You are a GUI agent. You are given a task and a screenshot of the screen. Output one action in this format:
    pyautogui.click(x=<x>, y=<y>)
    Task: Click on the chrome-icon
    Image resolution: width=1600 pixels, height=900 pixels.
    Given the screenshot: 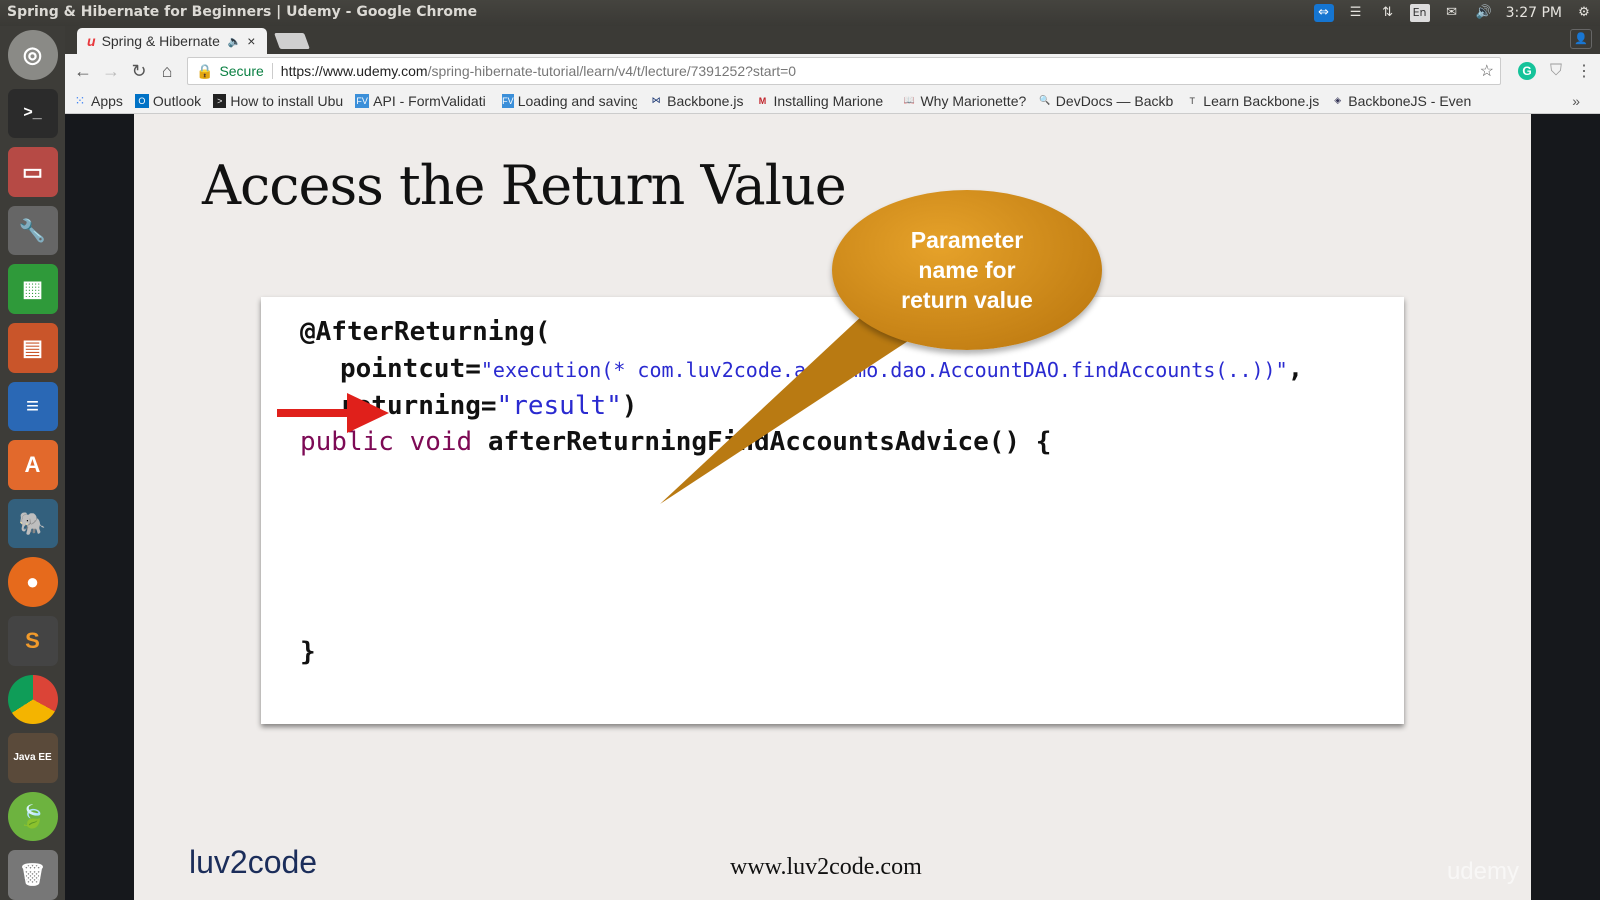 What is the action you would take?
    pyautogui.click(x=32, y=699)
    